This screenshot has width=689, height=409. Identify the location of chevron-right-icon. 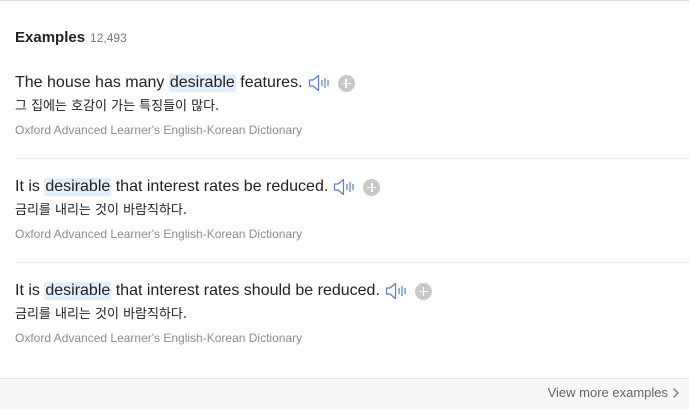
(675, 393).